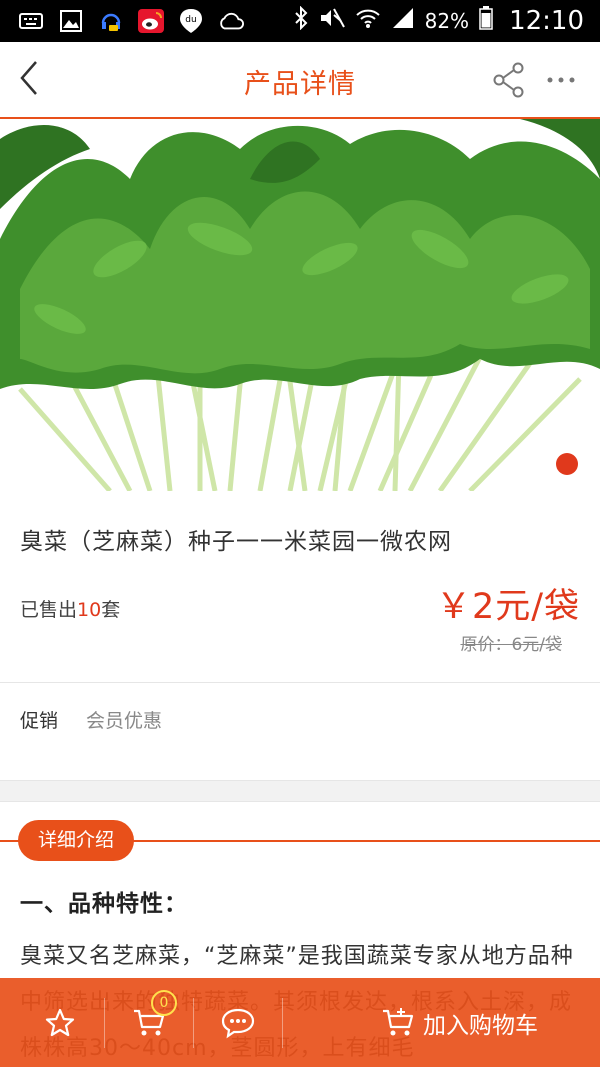  What do you see at coordinates (236, 542) in the screenshot?
I see `product-title: 臭菜（芝麻菜）种子一一米菜园一微农网` at bounding box center [236, 542].